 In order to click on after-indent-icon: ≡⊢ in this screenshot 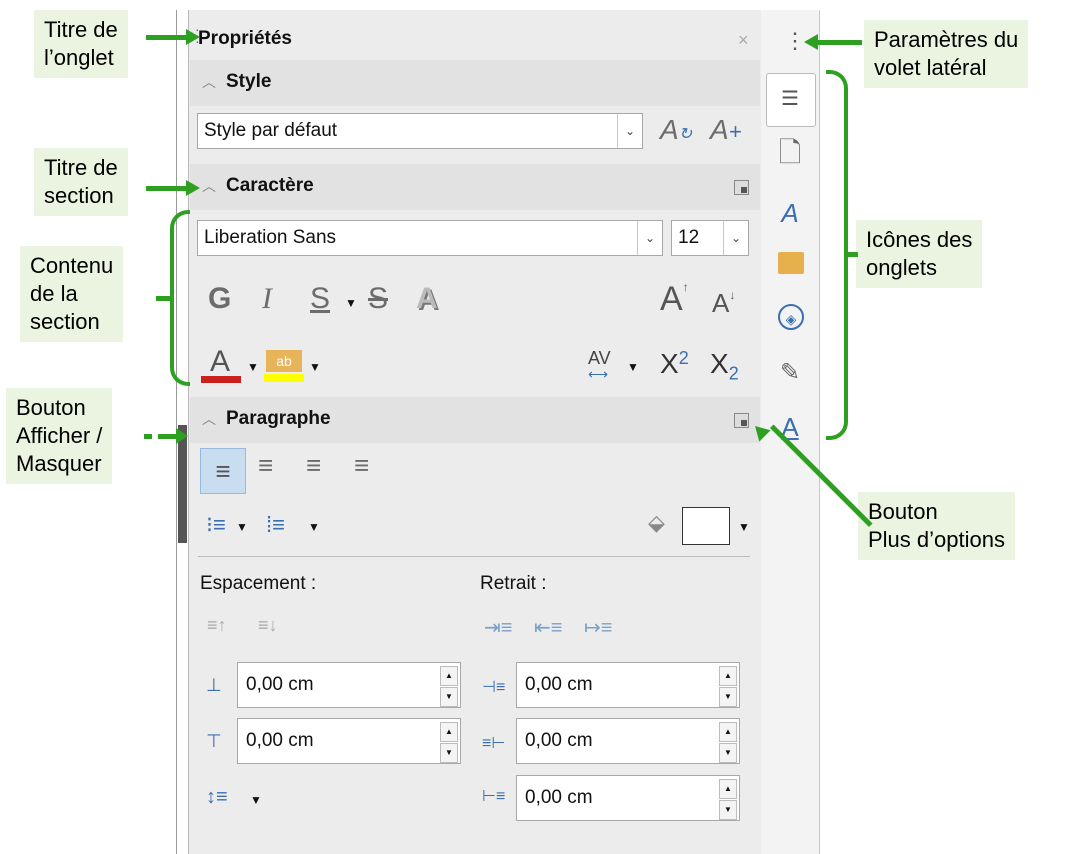, I will do `click(494, 743)`.